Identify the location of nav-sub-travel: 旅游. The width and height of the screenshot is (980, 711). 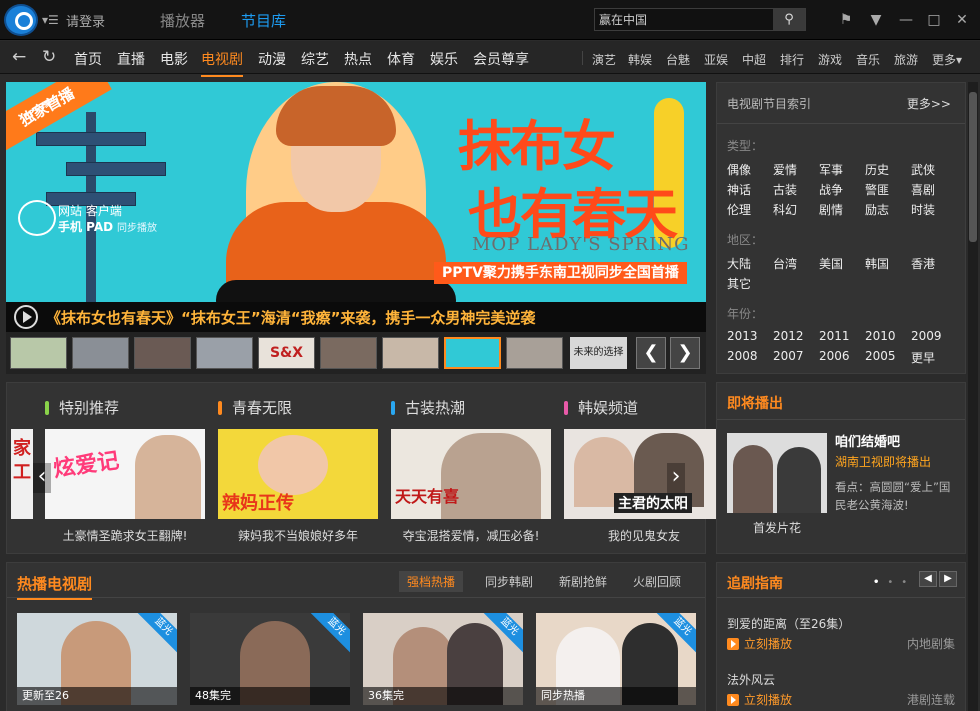
(906, 59).